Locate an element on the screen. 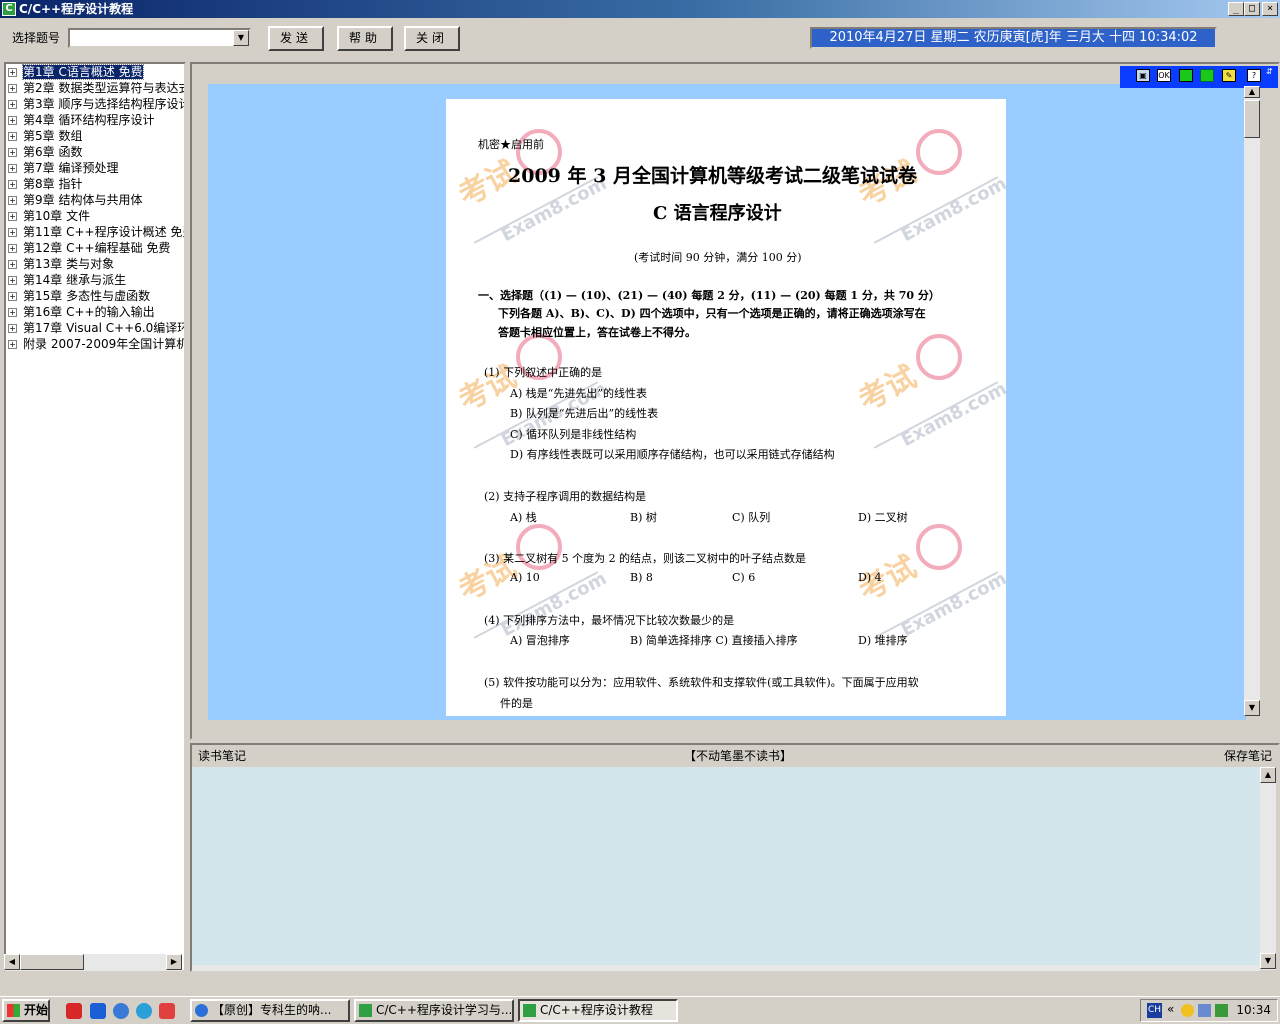 The height and width of the screenshot is (1024, 1280). tree-item: + 第6章 函数 is located at coordinates (45, 152).